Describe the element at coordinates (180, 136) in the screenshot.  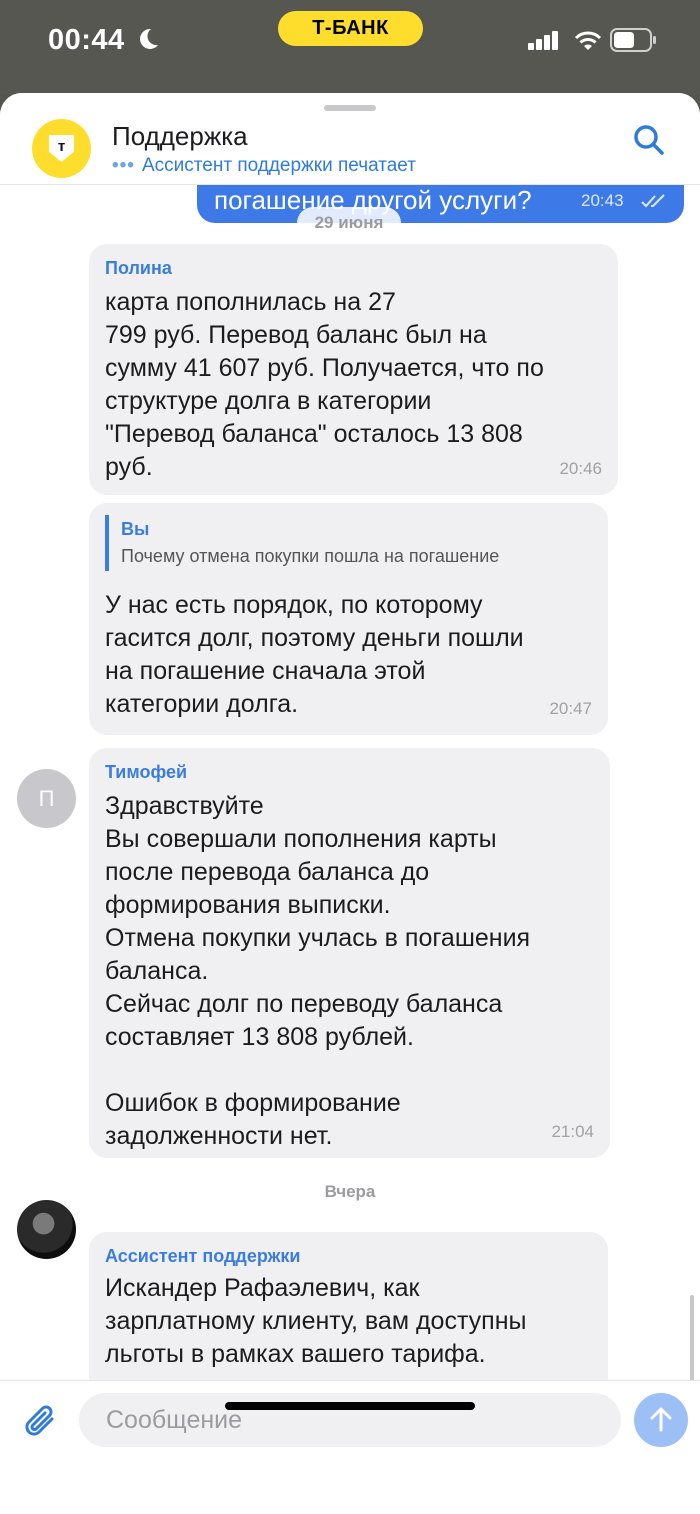
I see `chat-title: Поддержка` at that location.